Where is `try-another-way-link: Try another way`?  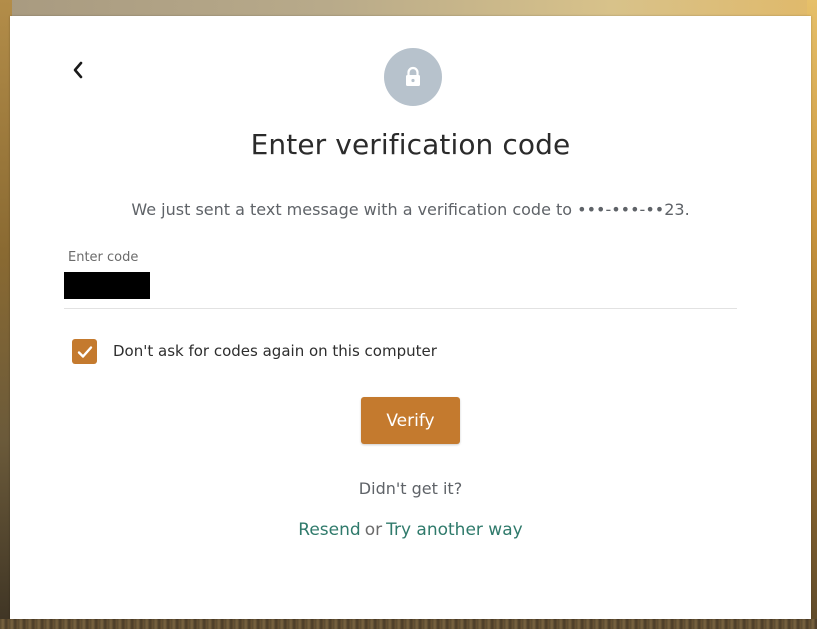
try-another-way-link: Try another way is located at coordinates (454, 530).